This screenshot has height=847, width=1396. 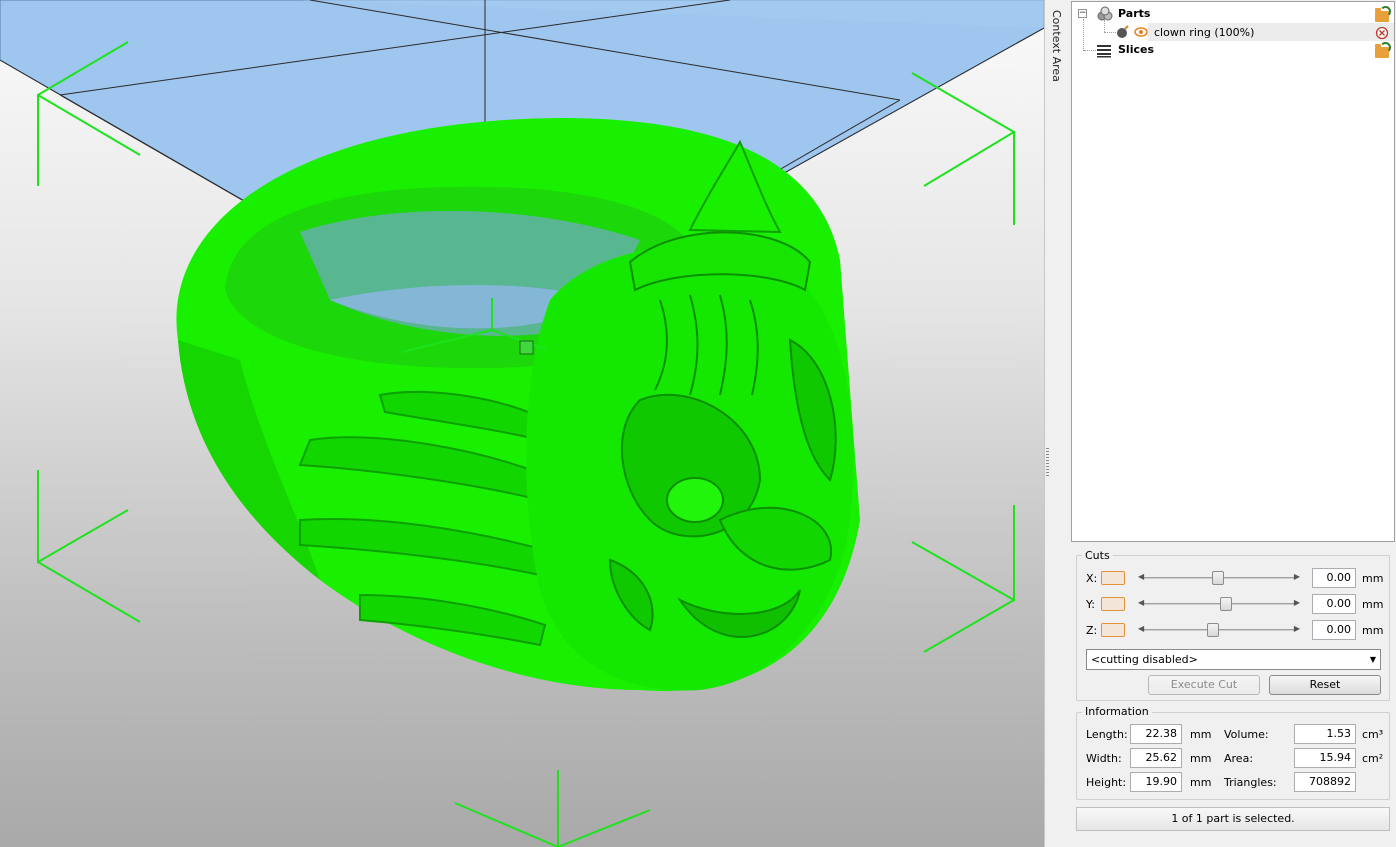 What do you see at coordinates (1113, 578) in the screenshot?
I see `cut-x-toggle` at bounding box center [1113, 578].